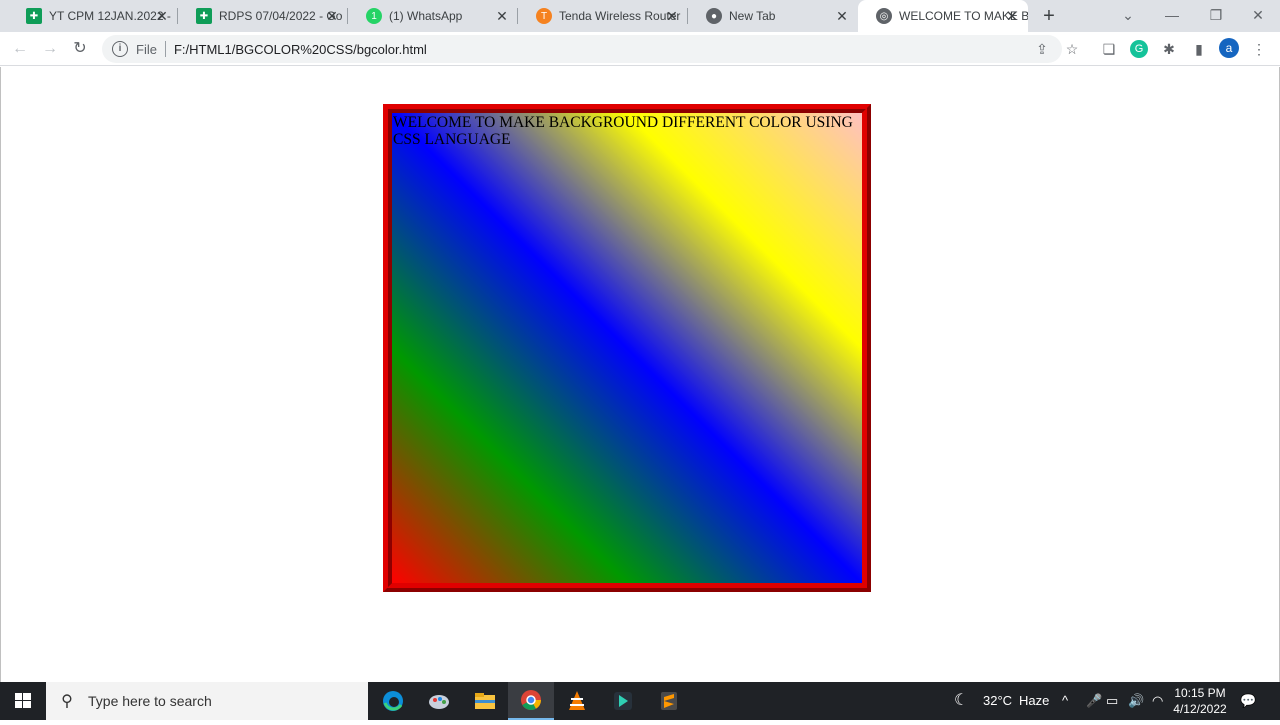 The image size is (1280, 725). Describe the element at coordinates (1169, 49) in the screenshot. I see `extensions-puzzle-icon: ✱` at that location.